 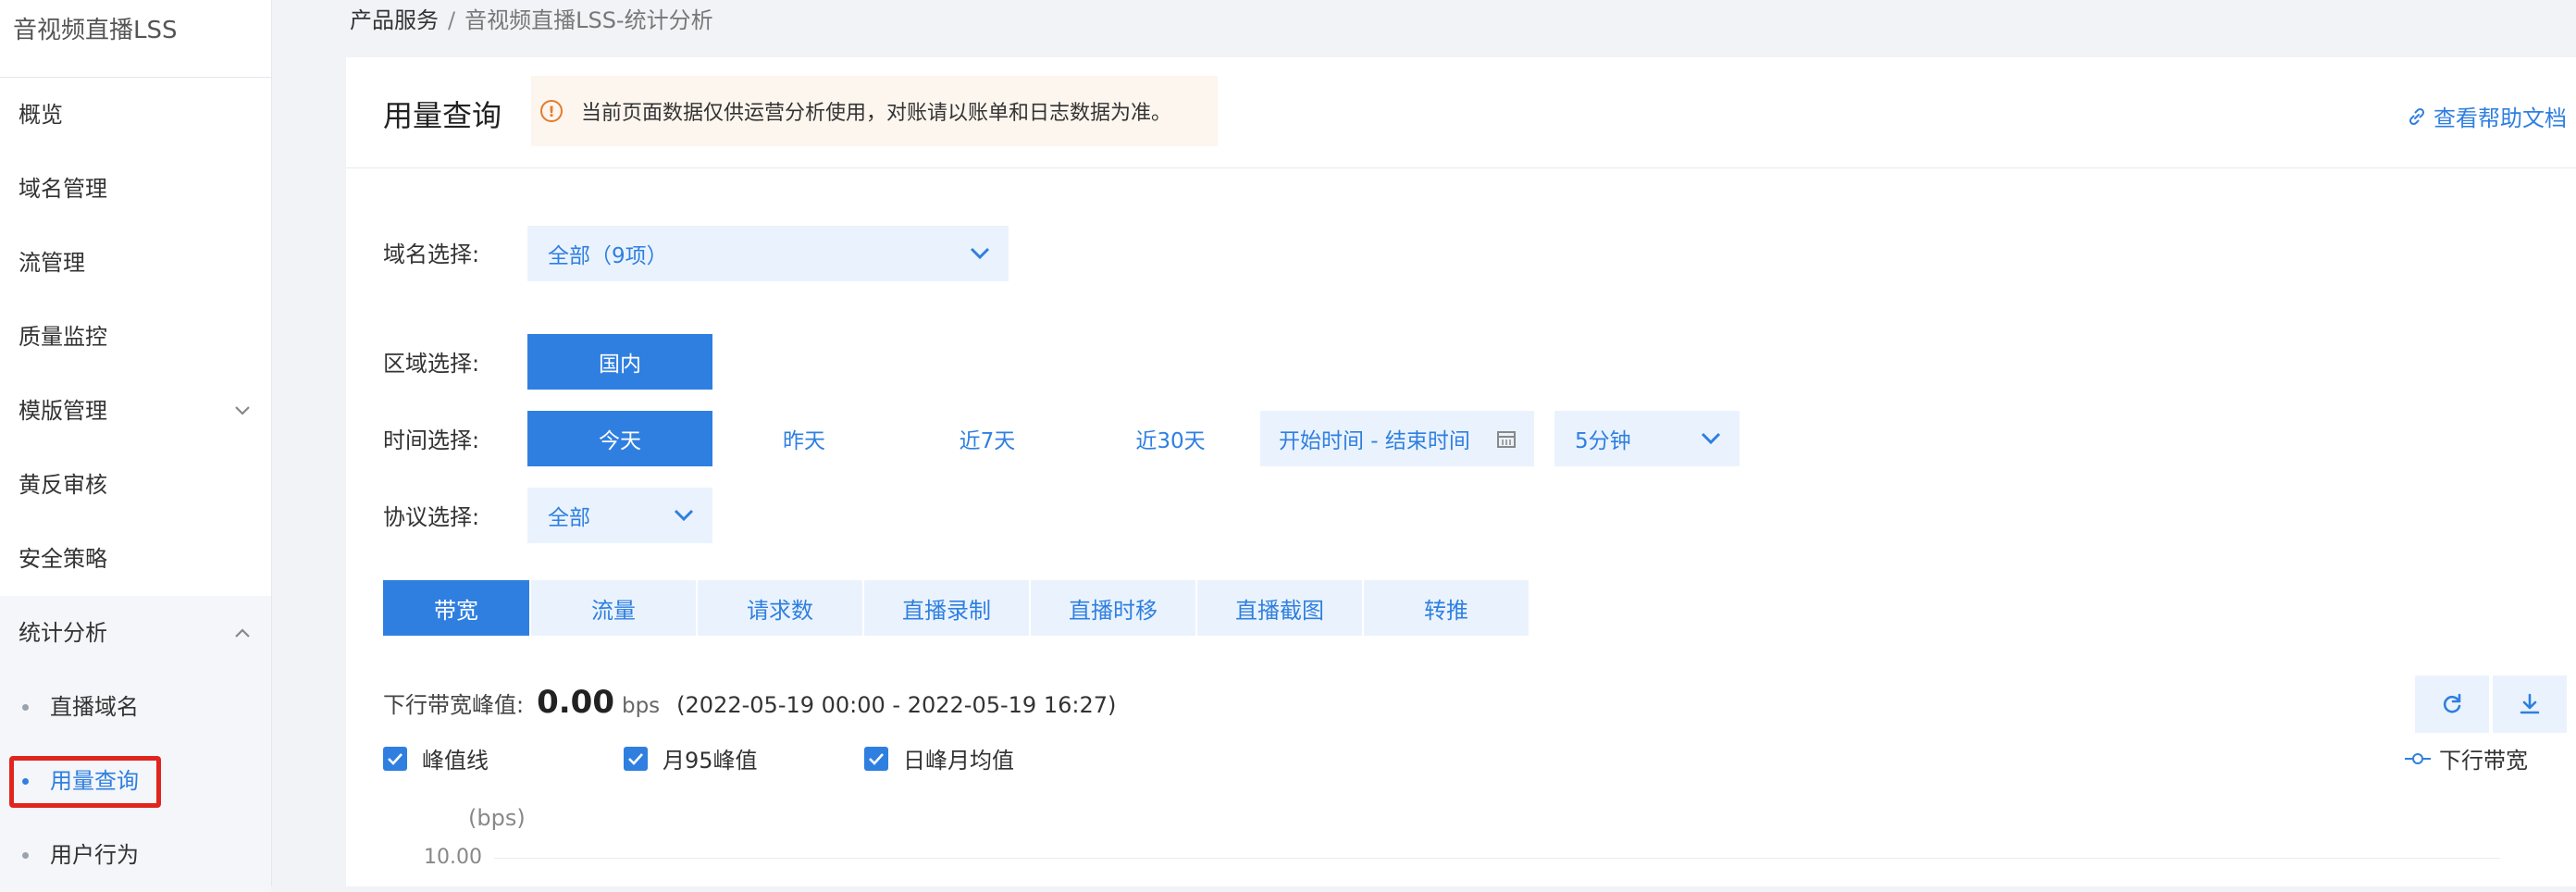 What do you see at coordinates (2417, 116) in the screenshot?
I see `link-icon` at bounding box center [2417, 116].